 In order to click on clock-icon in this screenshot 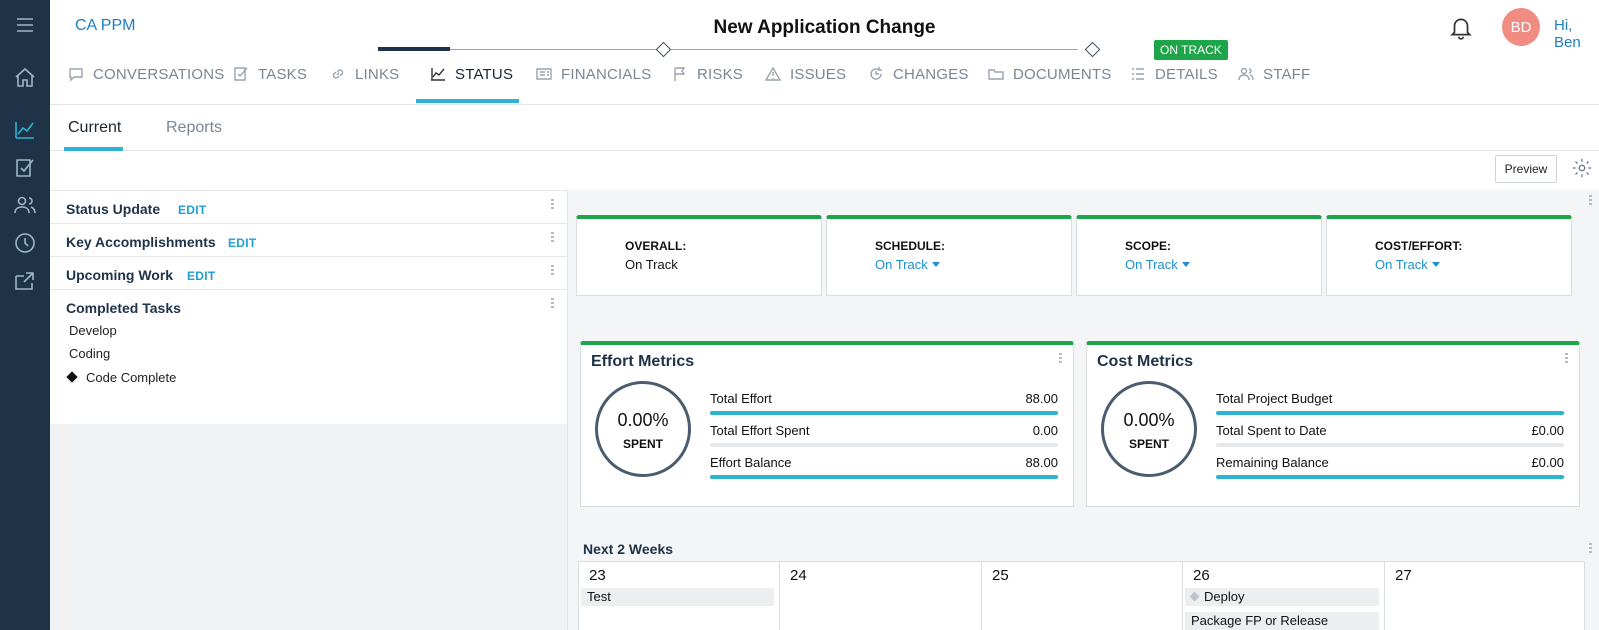, I will do `click(25, 243)`.